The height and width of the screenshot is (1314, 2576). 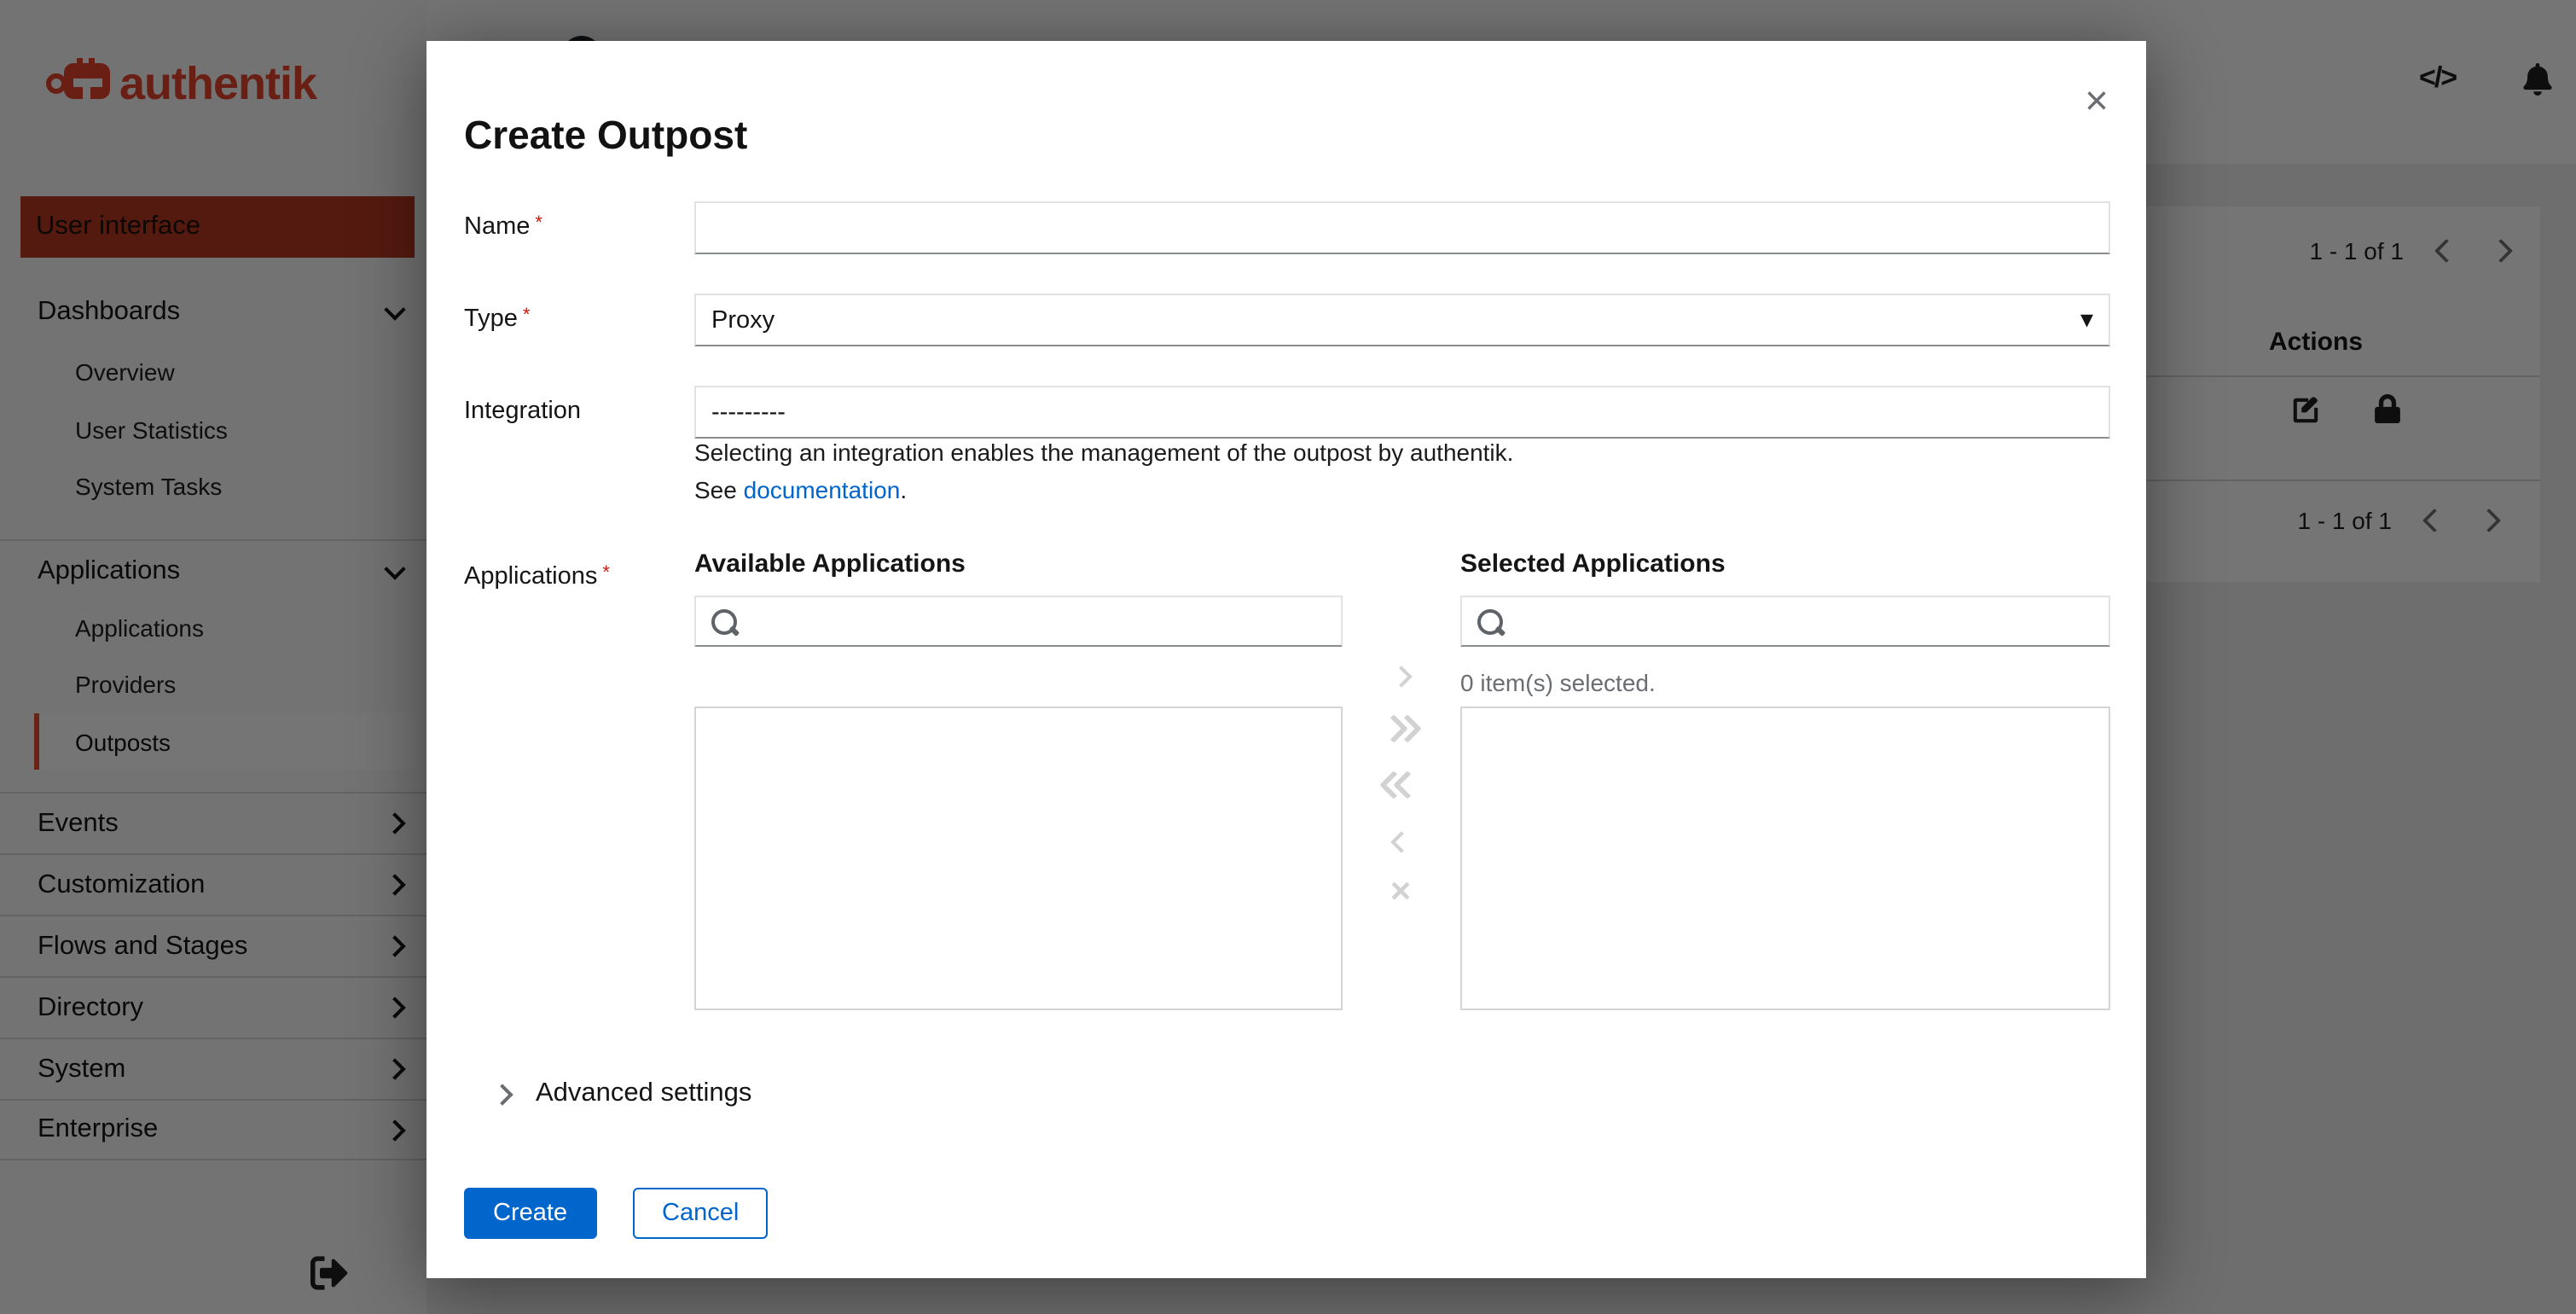 I want to click on selected-applications-list, so click(x=1785, y=858).